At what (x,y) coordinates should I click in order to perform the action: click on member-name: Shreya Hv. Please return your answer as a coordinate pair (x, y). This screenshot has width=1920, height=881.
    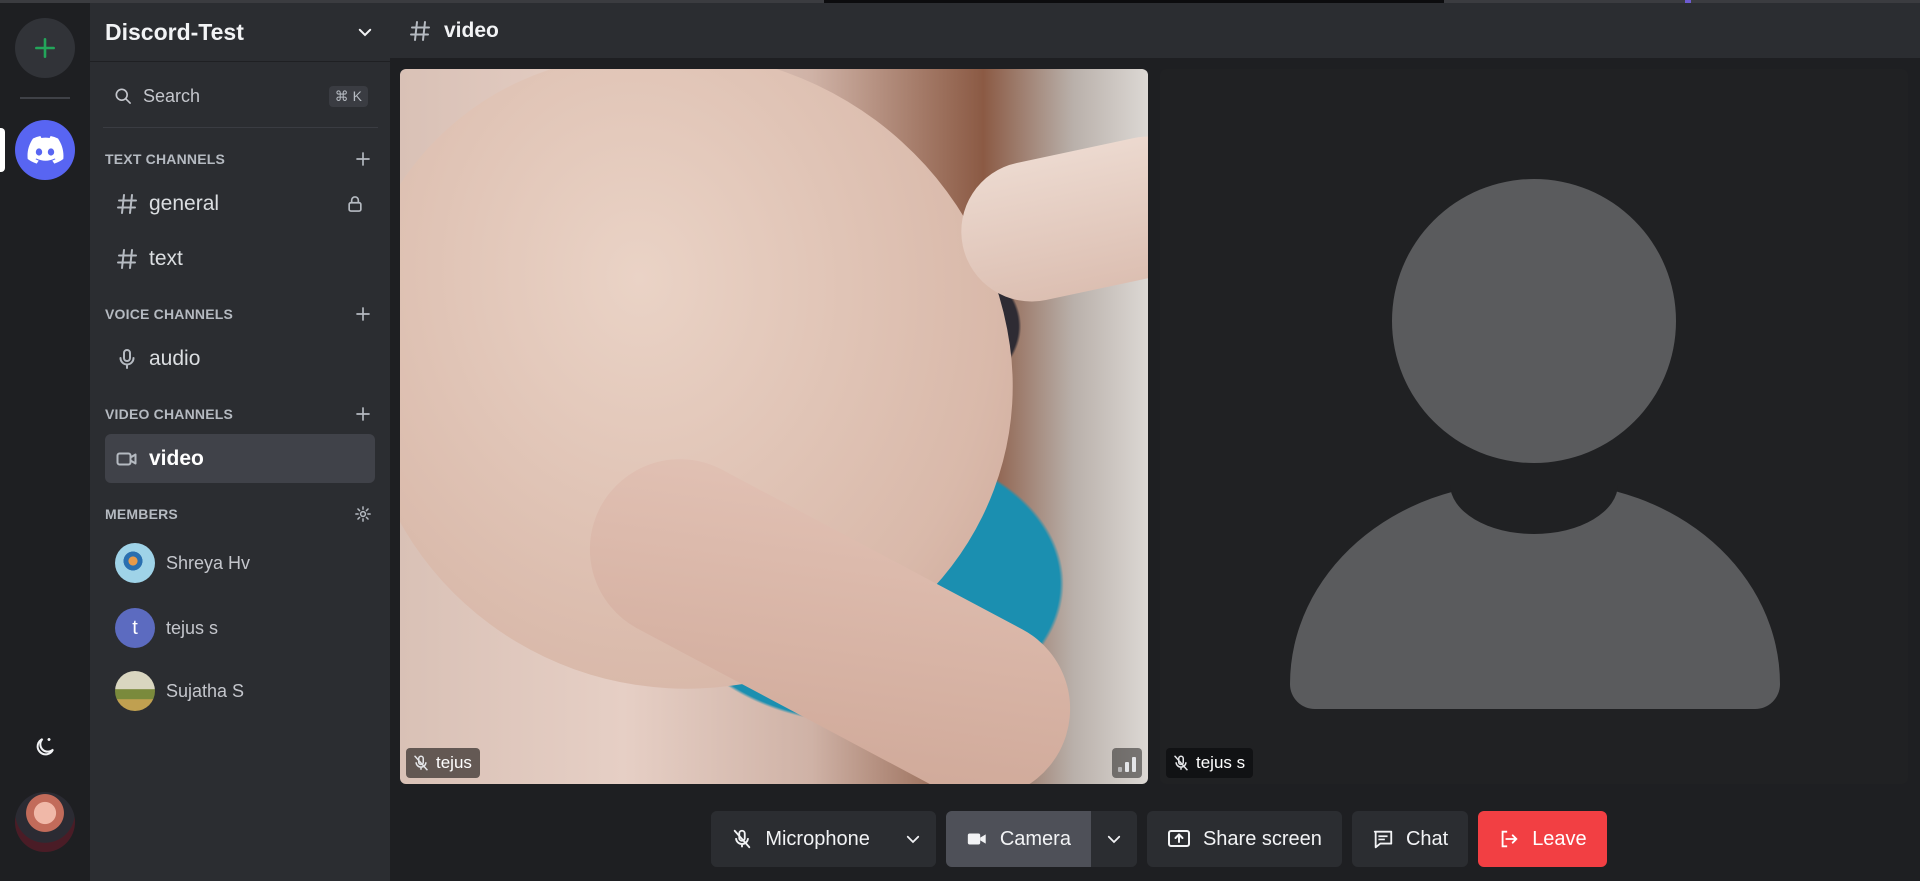
    Looking at the image, I should click on (208, 562).